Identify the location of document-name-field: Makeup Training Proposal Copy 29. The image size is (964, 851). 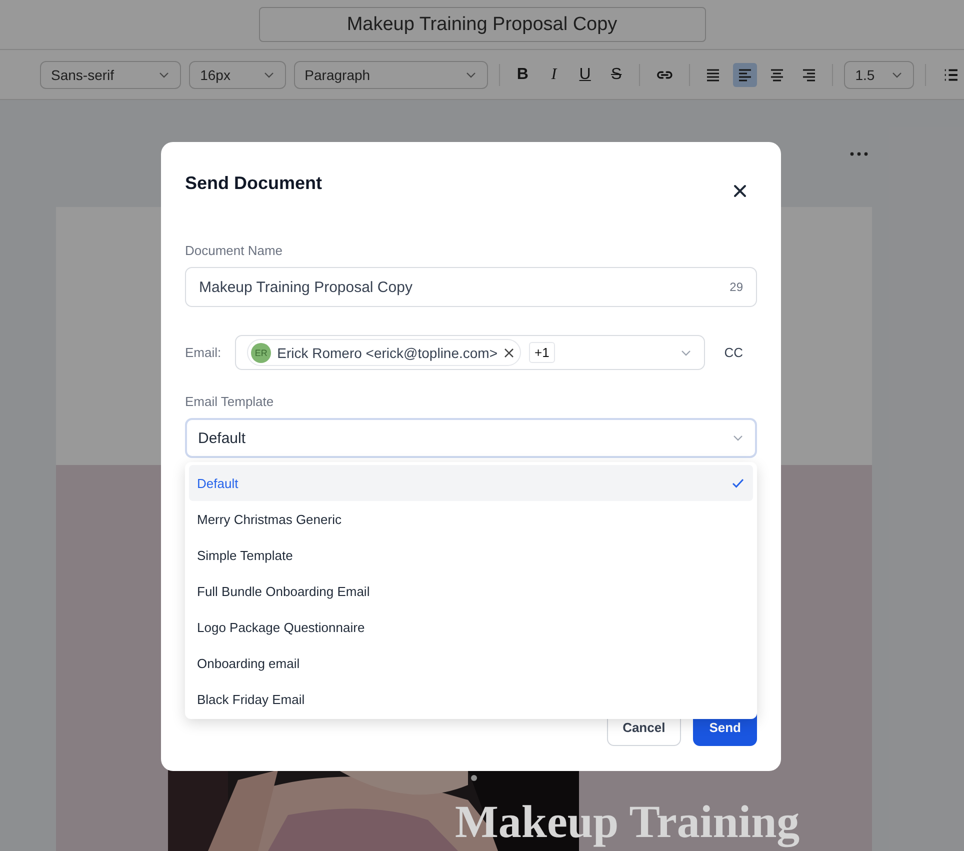
(471, 287).